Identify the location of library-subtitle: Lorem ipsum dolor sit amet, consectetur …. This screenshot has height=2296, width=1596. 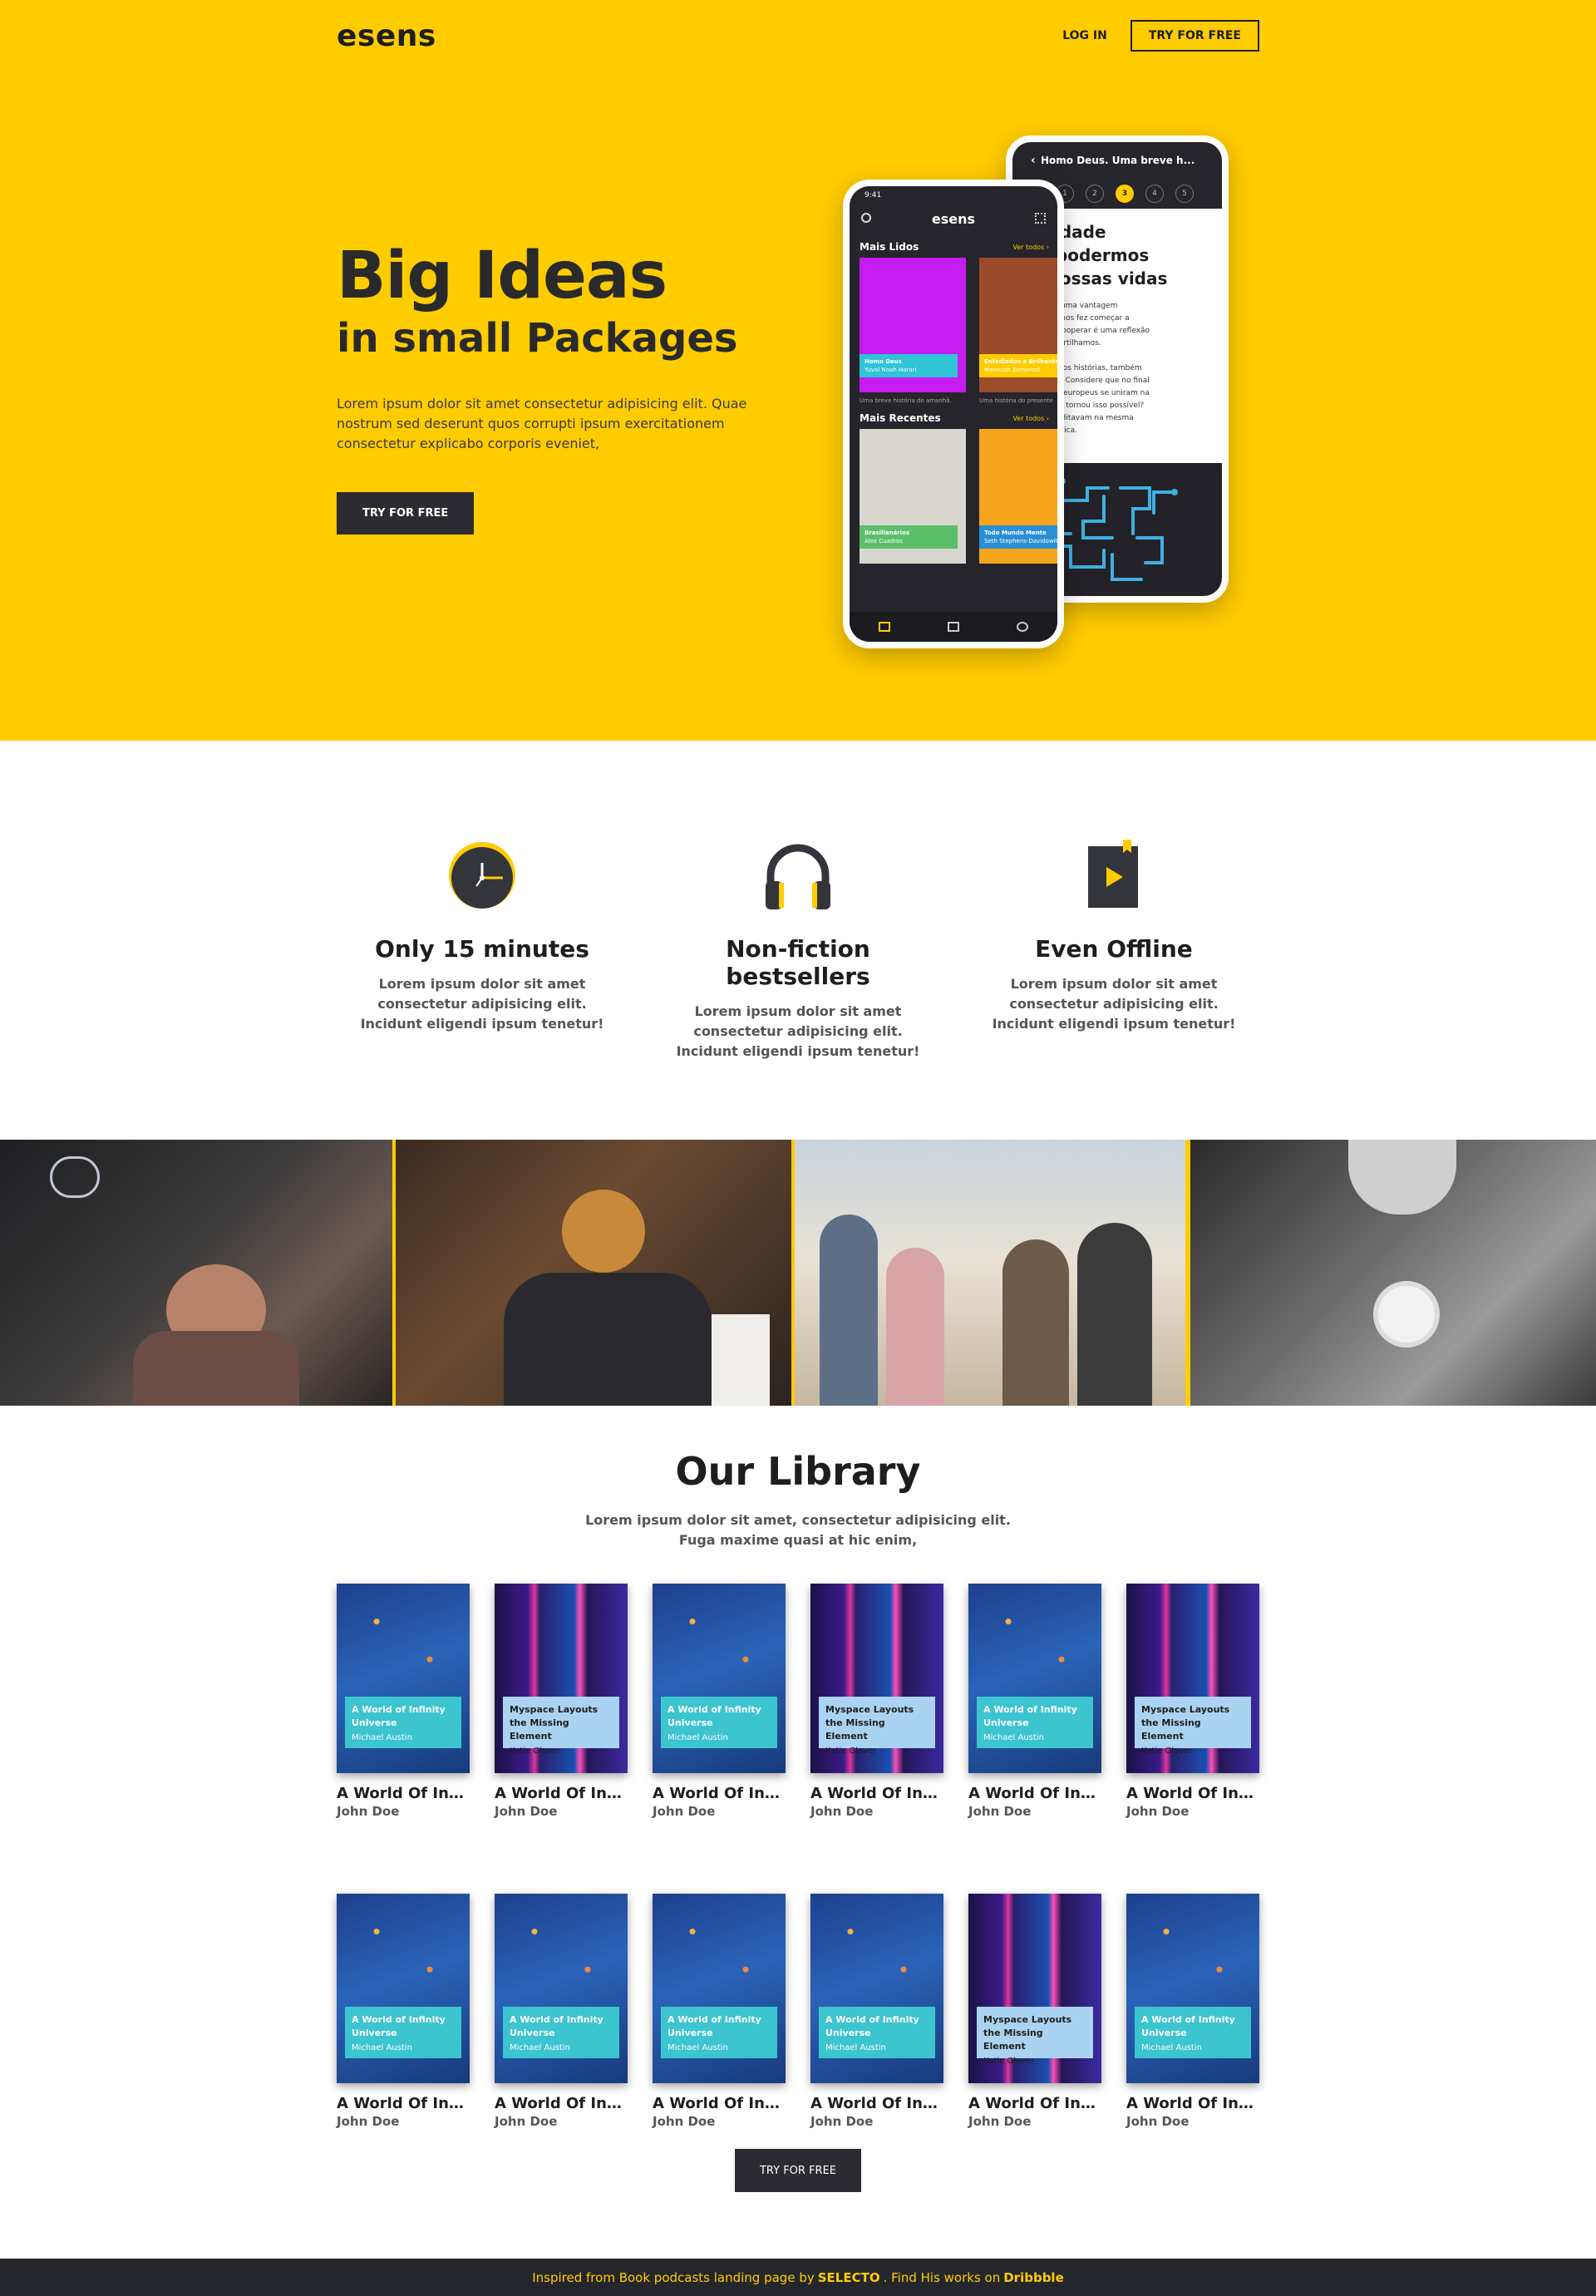
(798, 1530).